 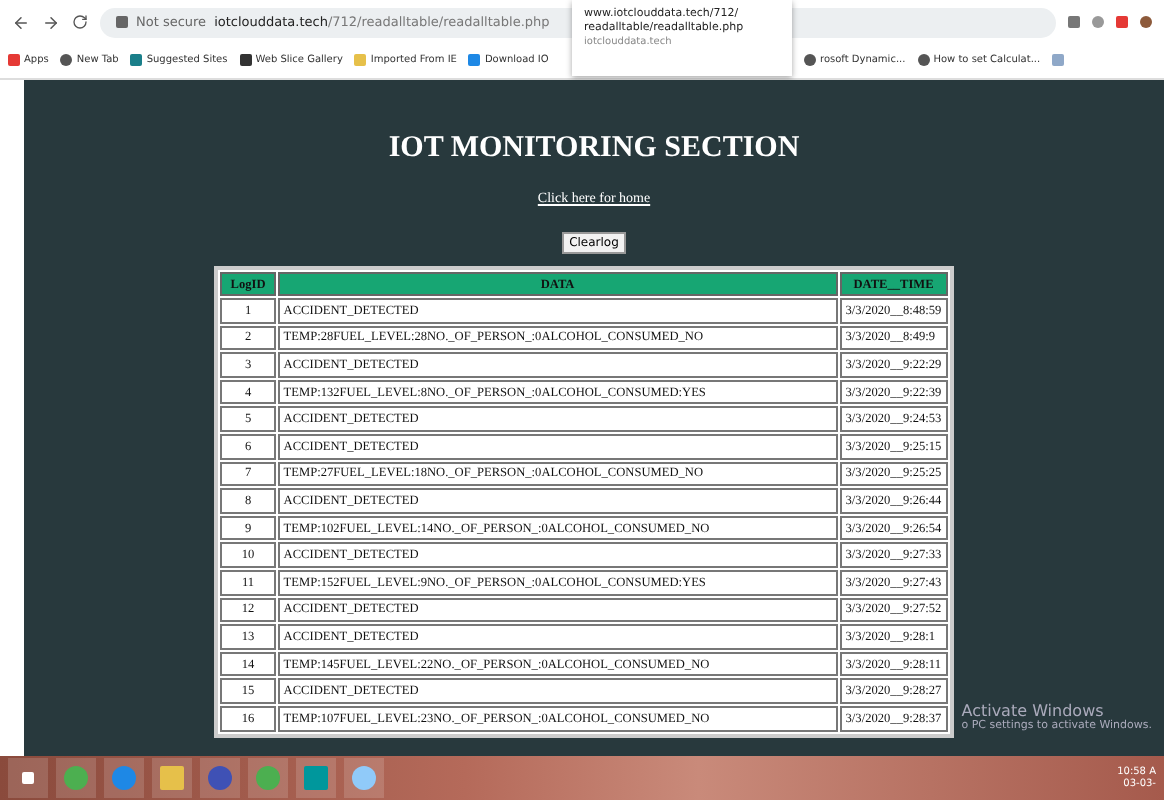 I want to click on activation-title: Activate Windows, so click(x=1032, y=711).